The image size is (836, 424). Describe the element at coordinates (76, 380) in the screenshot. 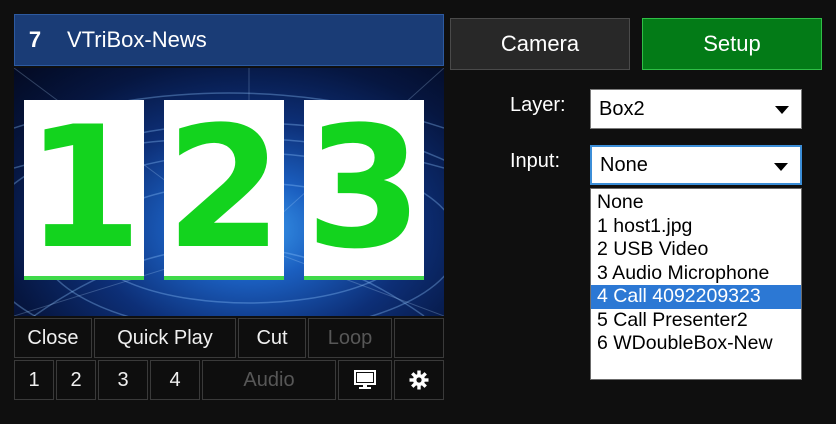

I see `overlay-2-button: 2` at that location.